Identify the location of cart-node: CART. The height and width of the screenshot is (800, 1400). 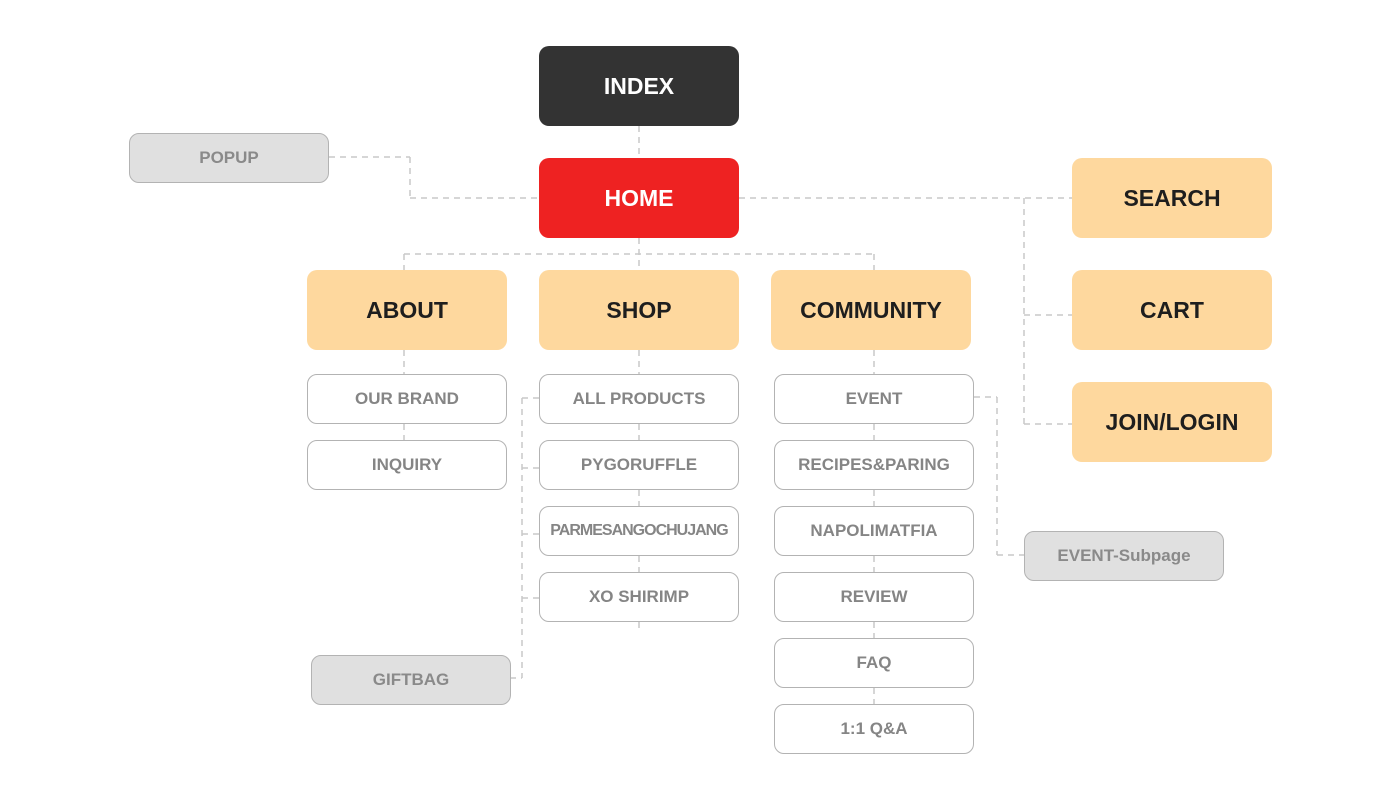
(1172, 310).